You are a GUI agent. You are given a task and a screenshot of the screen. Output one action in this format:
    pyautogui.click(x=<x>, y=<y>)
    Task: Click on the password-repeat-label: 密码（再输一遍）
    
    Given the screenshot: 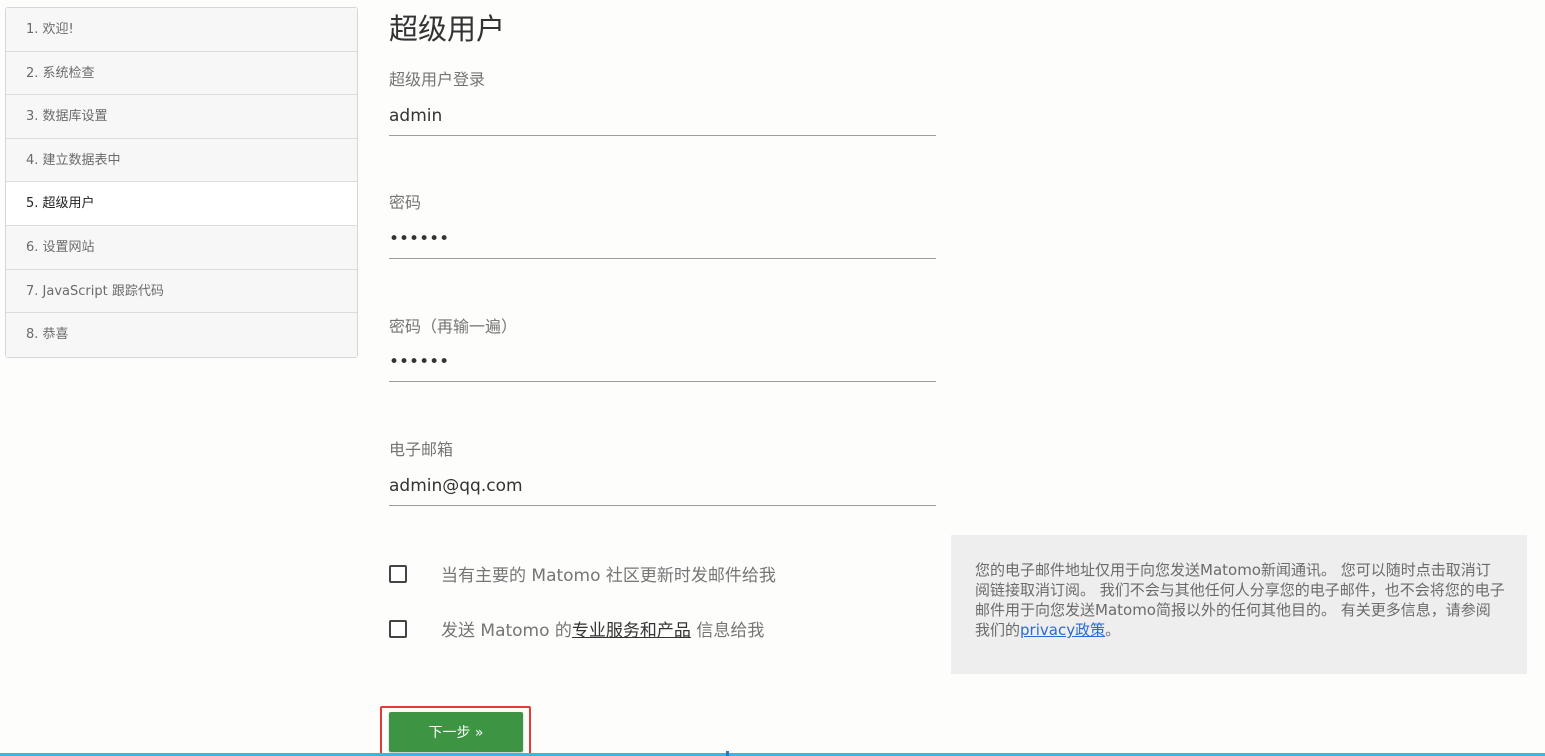 What is the action you would take?
    pyautogui.click(x=453, y=326)
    